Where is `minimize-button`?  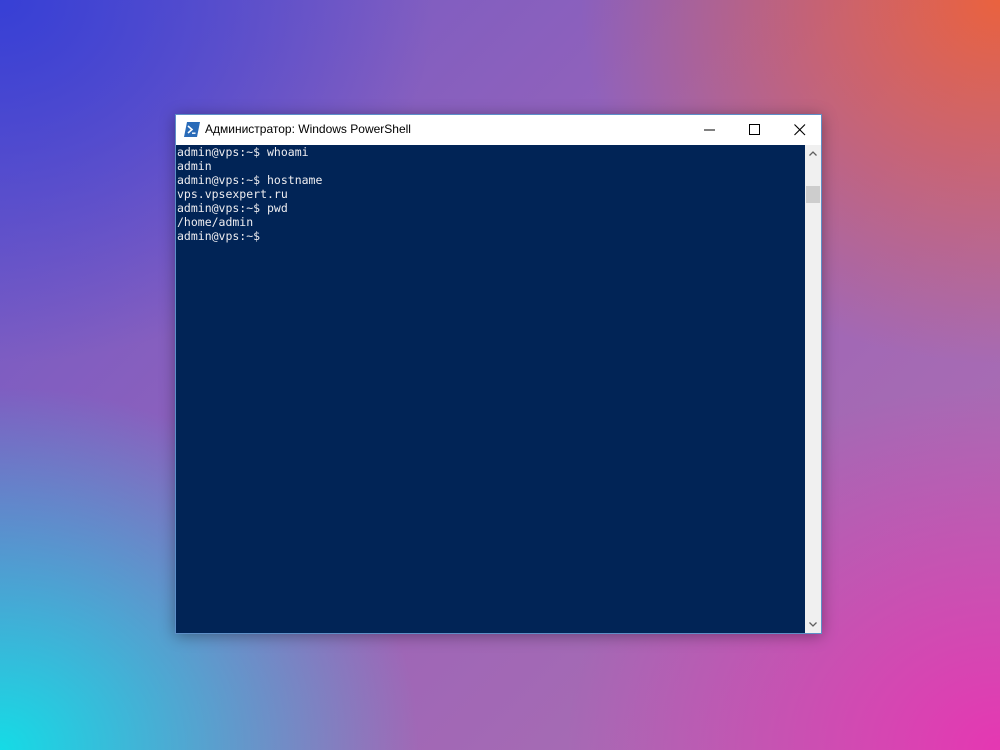 minimize-button is located at coordinates (710, 130).